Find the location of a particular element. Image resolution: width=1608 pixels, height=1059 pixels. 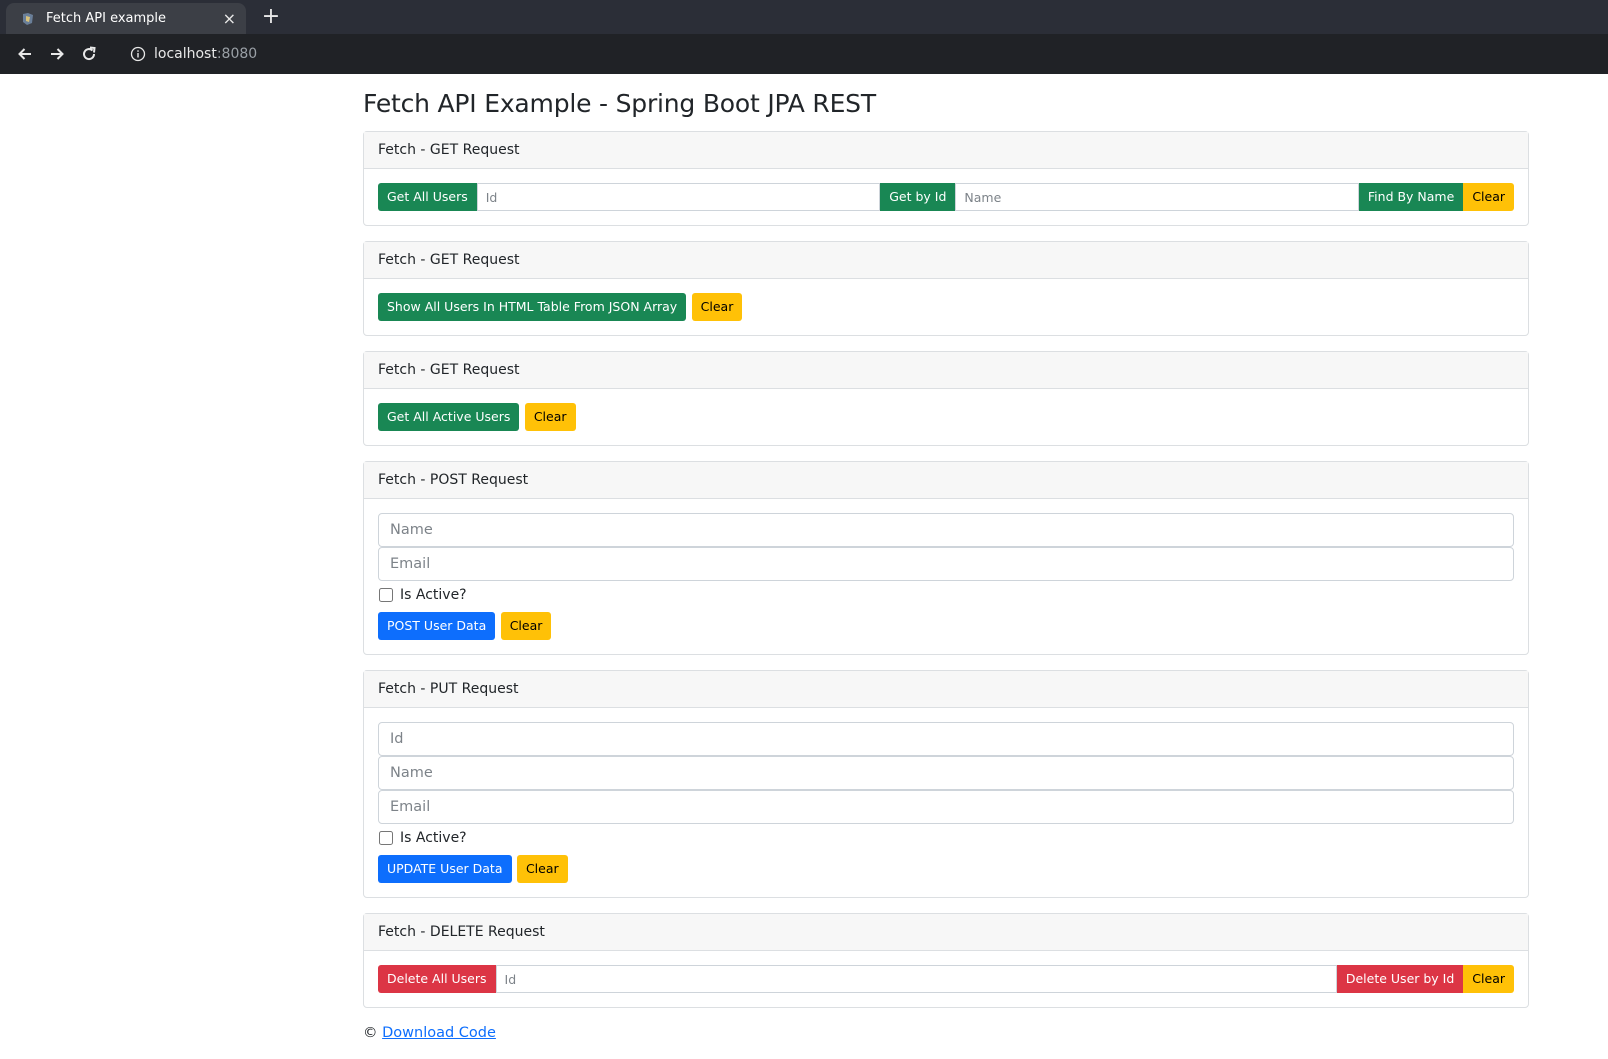

put-id-input is located at coordinates (946, 739).